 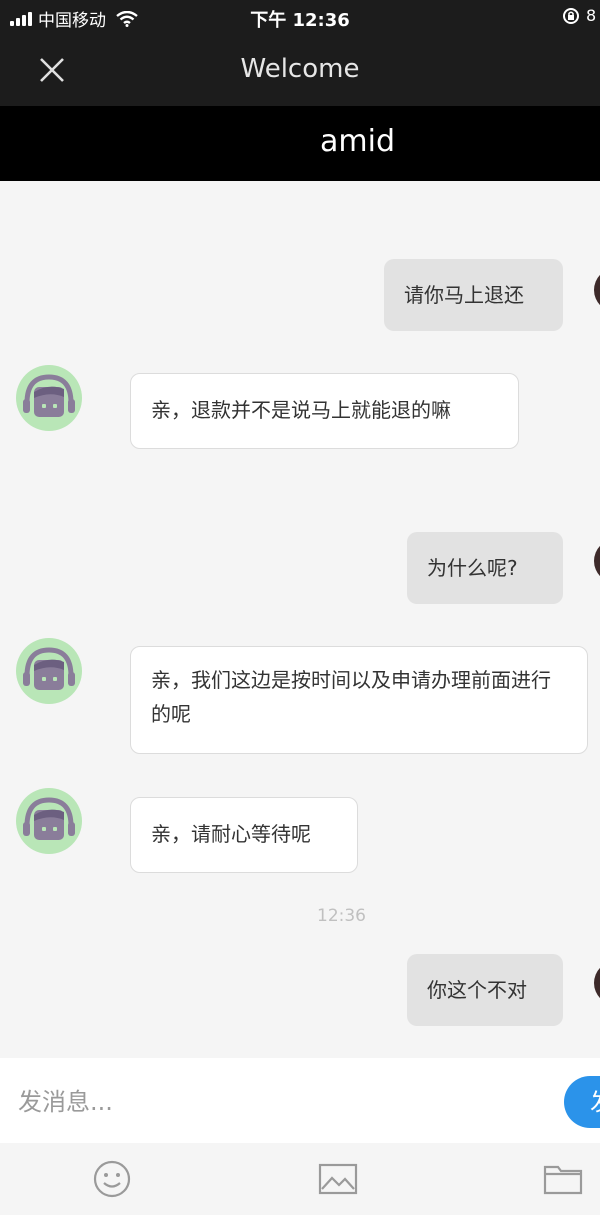 What do you see at coordinates (278, 1102) in the screenshot?
I see `message-input` at bounding box center [278, 1102].